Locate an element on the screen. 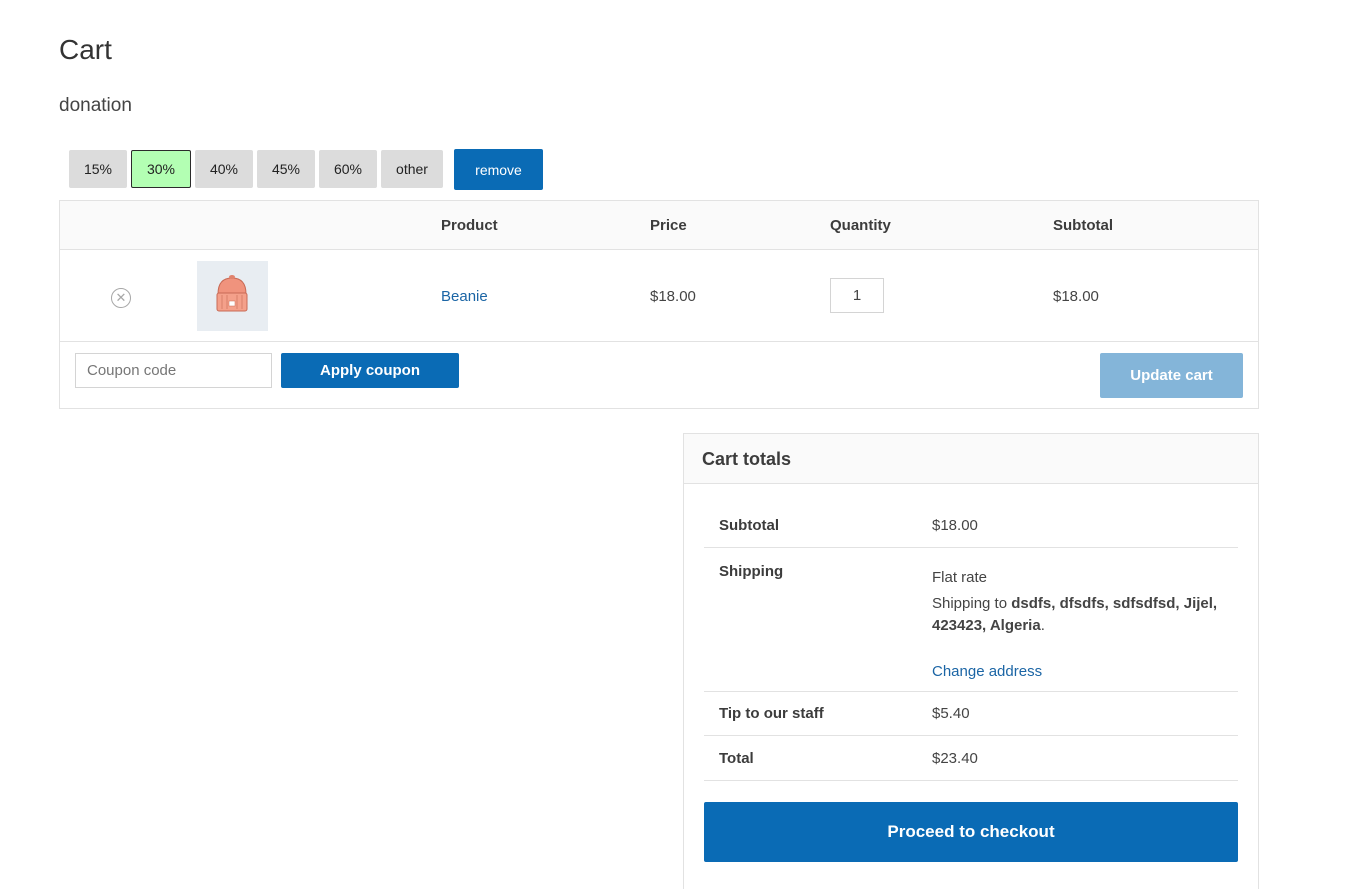 The image size is (1351, 889). shipping-method: Flat rate is located at coordinates (960, 577).